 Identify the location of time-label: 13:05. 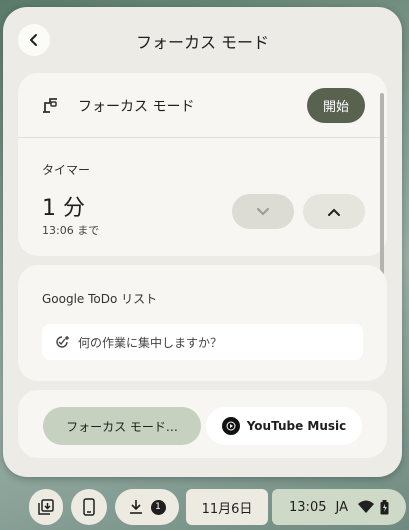
(308, 507).